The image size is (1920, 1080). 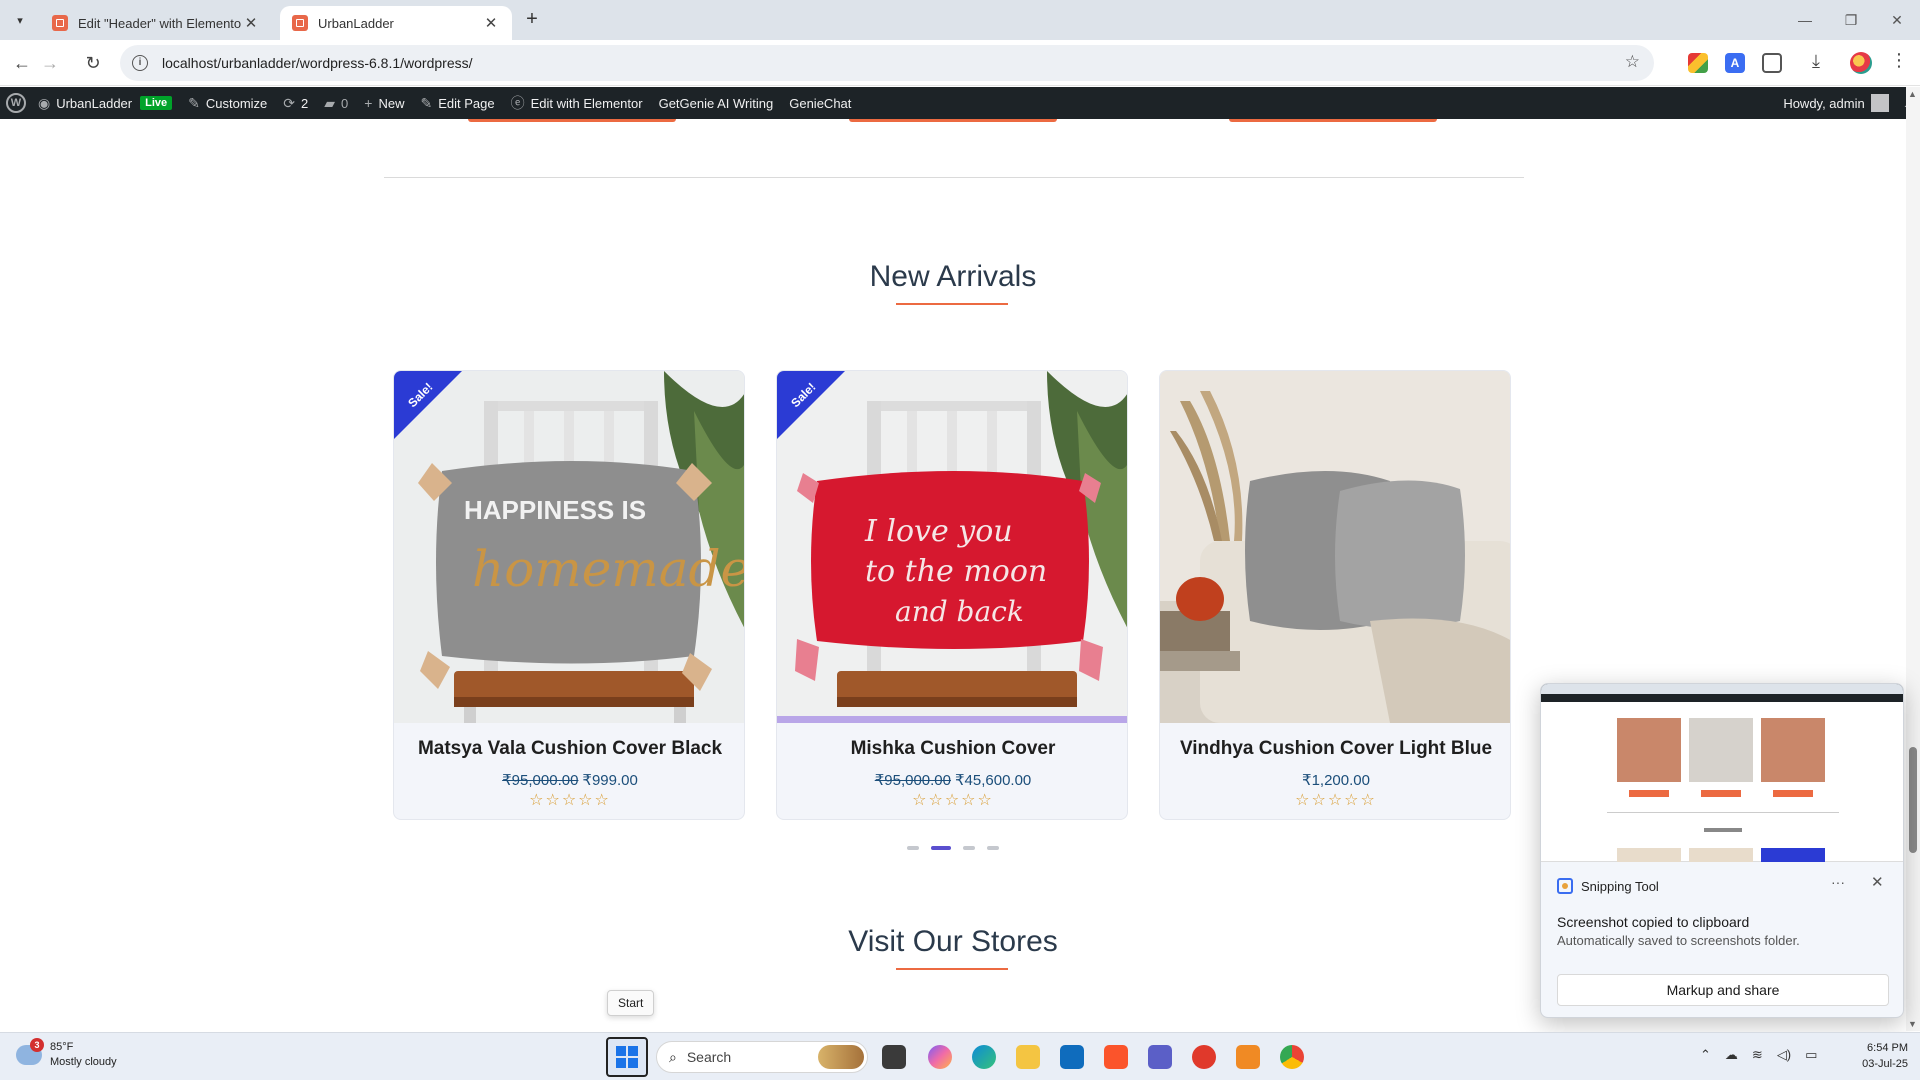 What do you see at coordinates (532, 20) in the screenshot?
I see `new-tab-plus-icon: +` at bounding box center [532, 20].